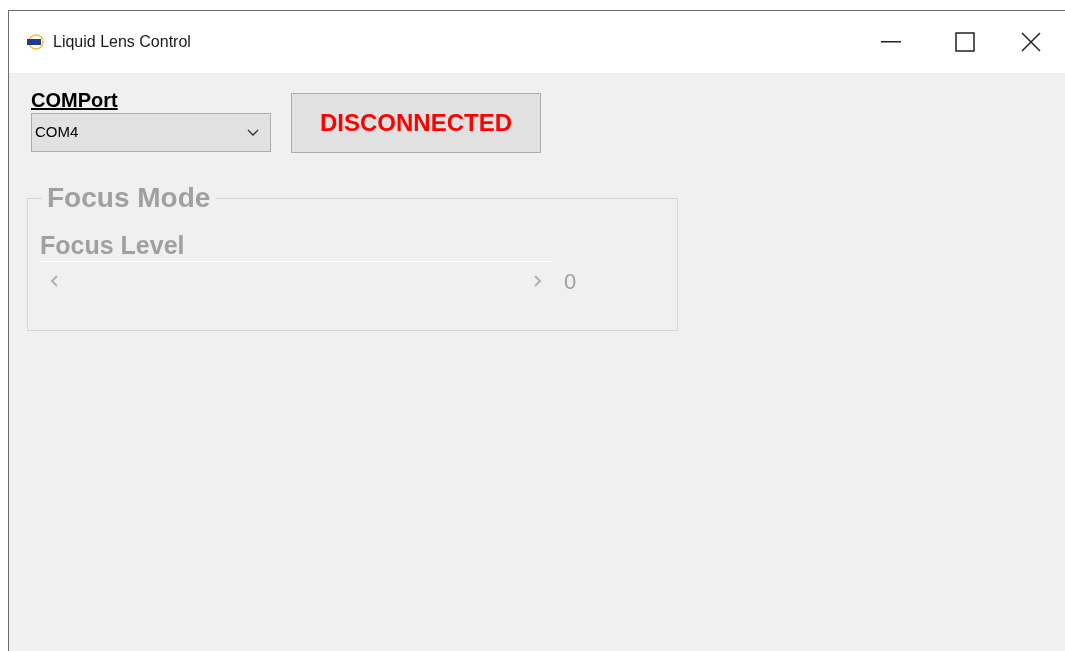 Image resolution: width=1065 pixels, height=651 pixels. What do you see at coordinates (36, 42) in the screenshot?
I see `app-logo-icon` at bounding box center [36, 42].